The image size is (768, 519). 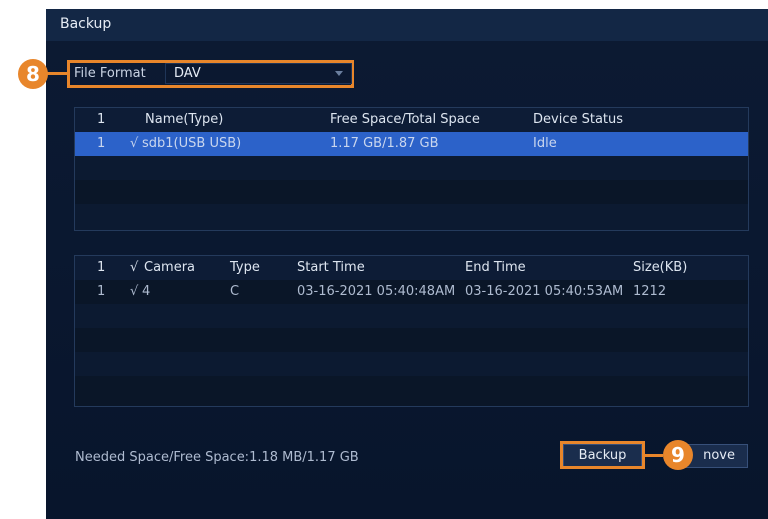 I want to click on file-row-index: 1, so click(x=101, y=291).